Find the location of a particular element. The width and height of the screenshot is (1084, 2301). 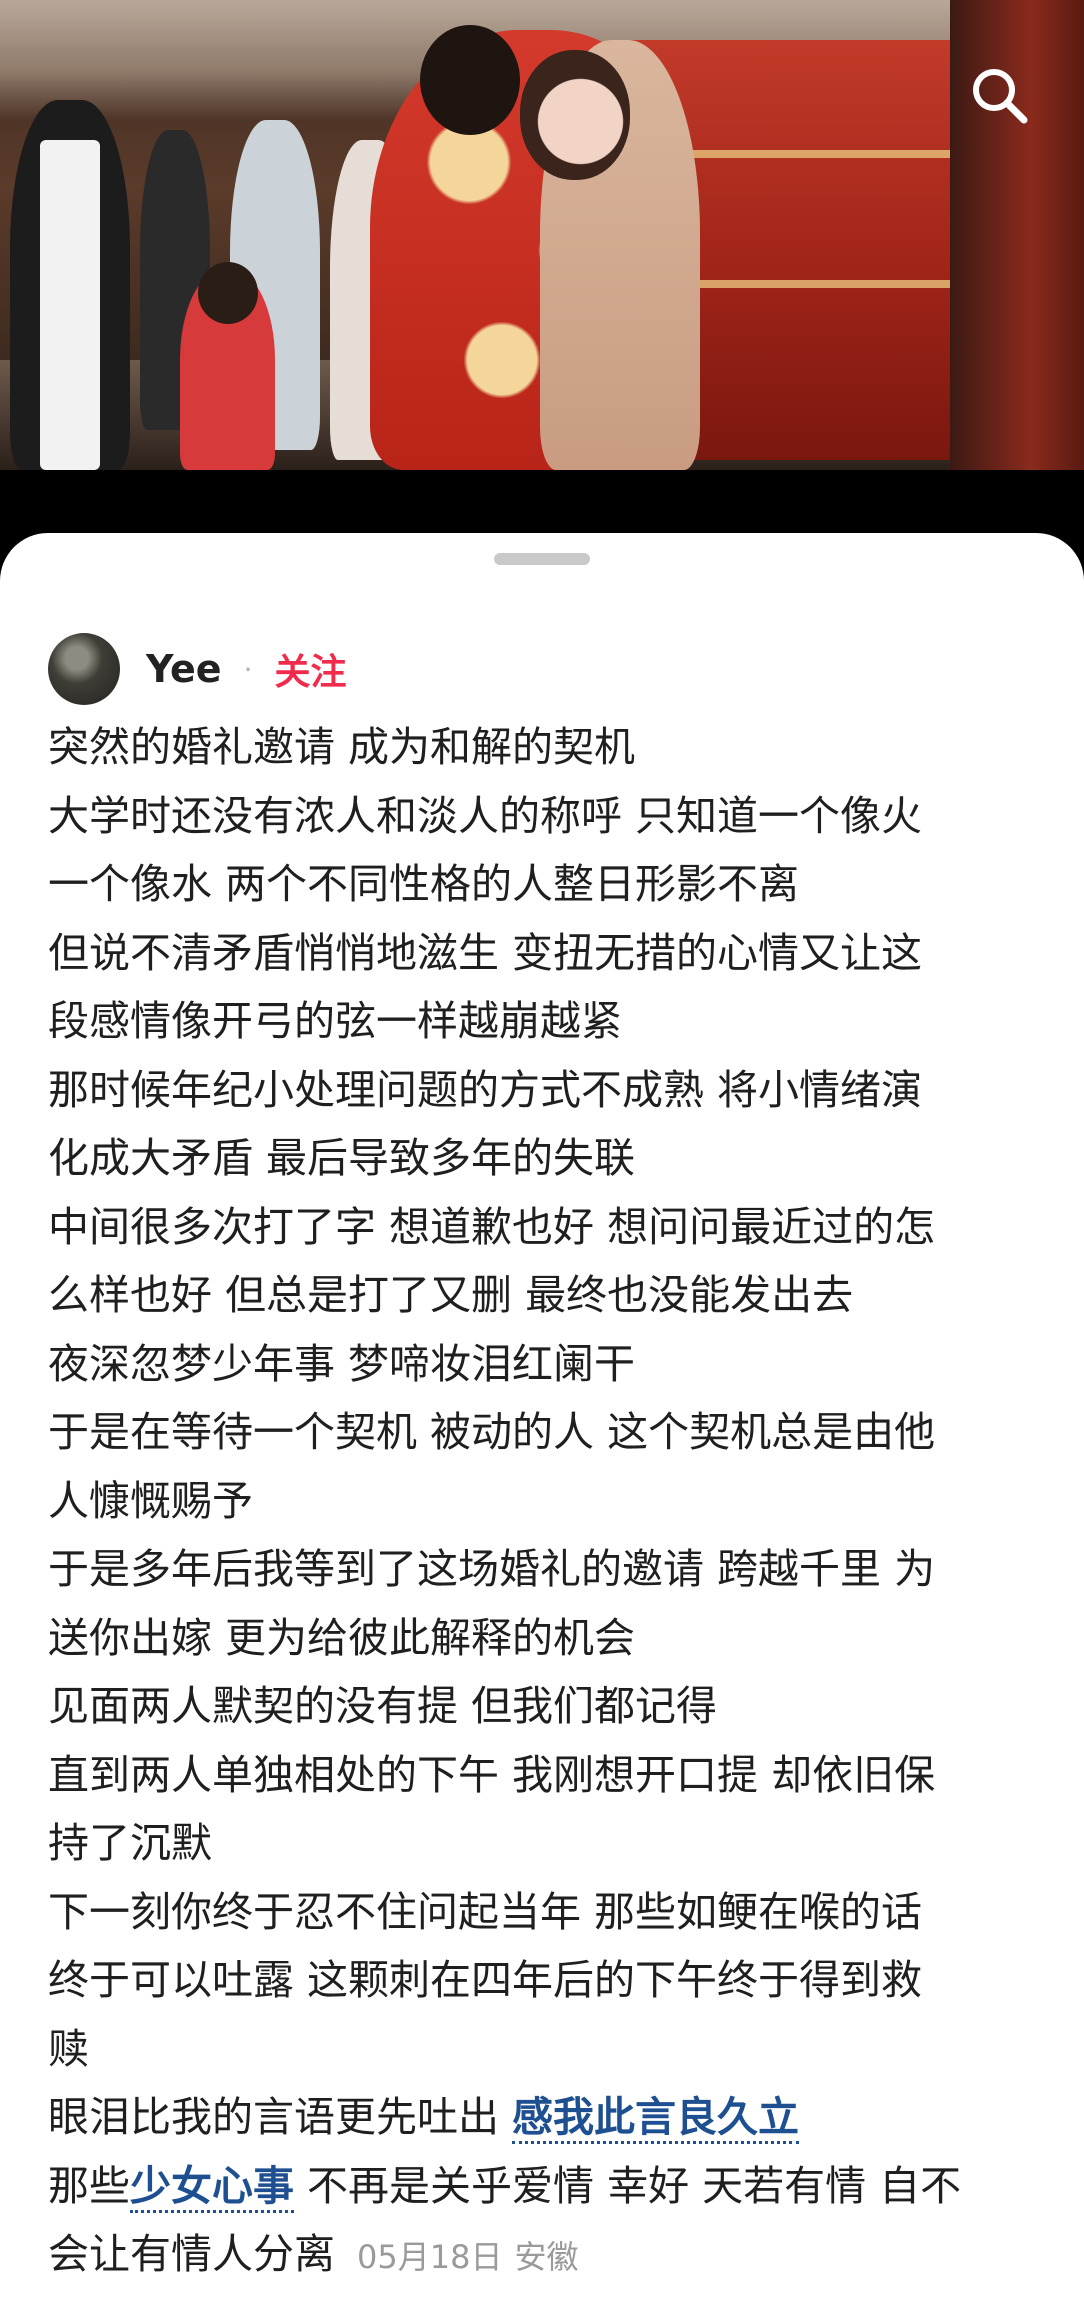

search-icon is located at coordinates (1000, 96).